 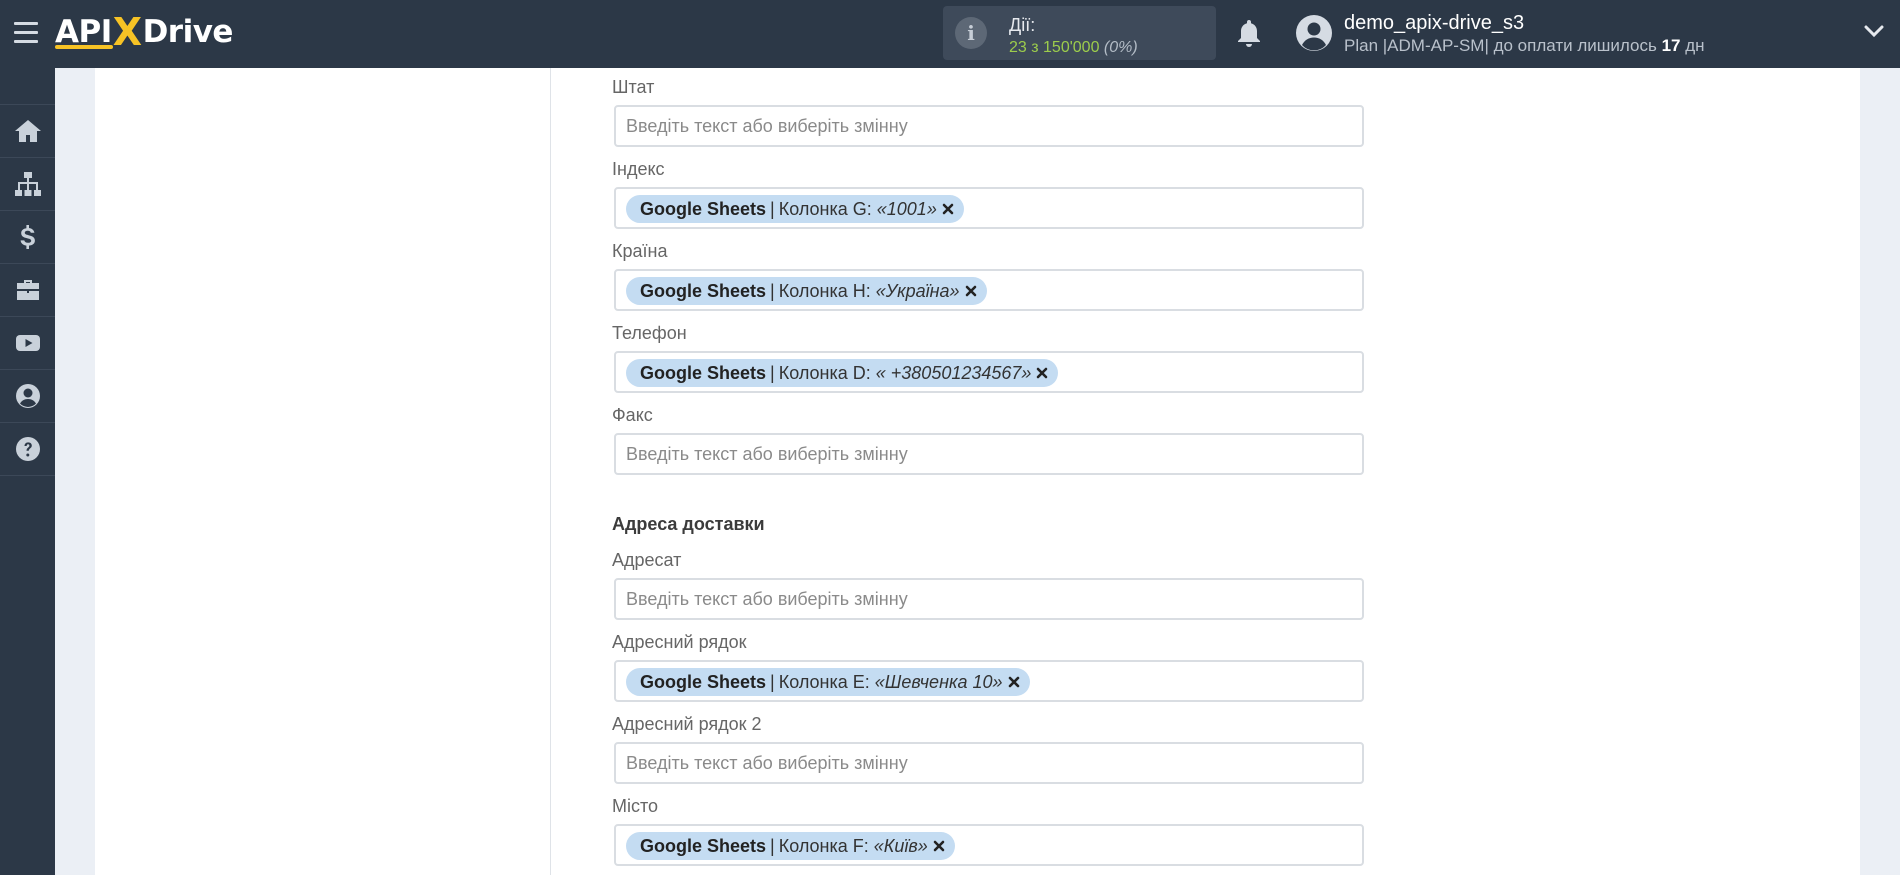 What do you see at coordinates (989, 454) in the screenshot?
I see `fax-input: Введіть текст або виберіть змінну` at bounding box center [989, 454].